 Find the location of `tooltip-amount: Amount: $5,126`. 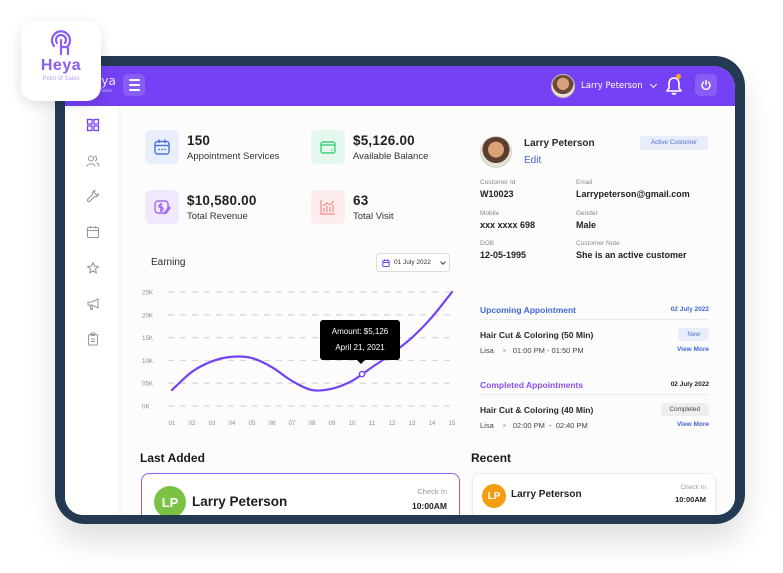

tooltip-amount: Amount: $5,126 is located at coordinates (360, 331).